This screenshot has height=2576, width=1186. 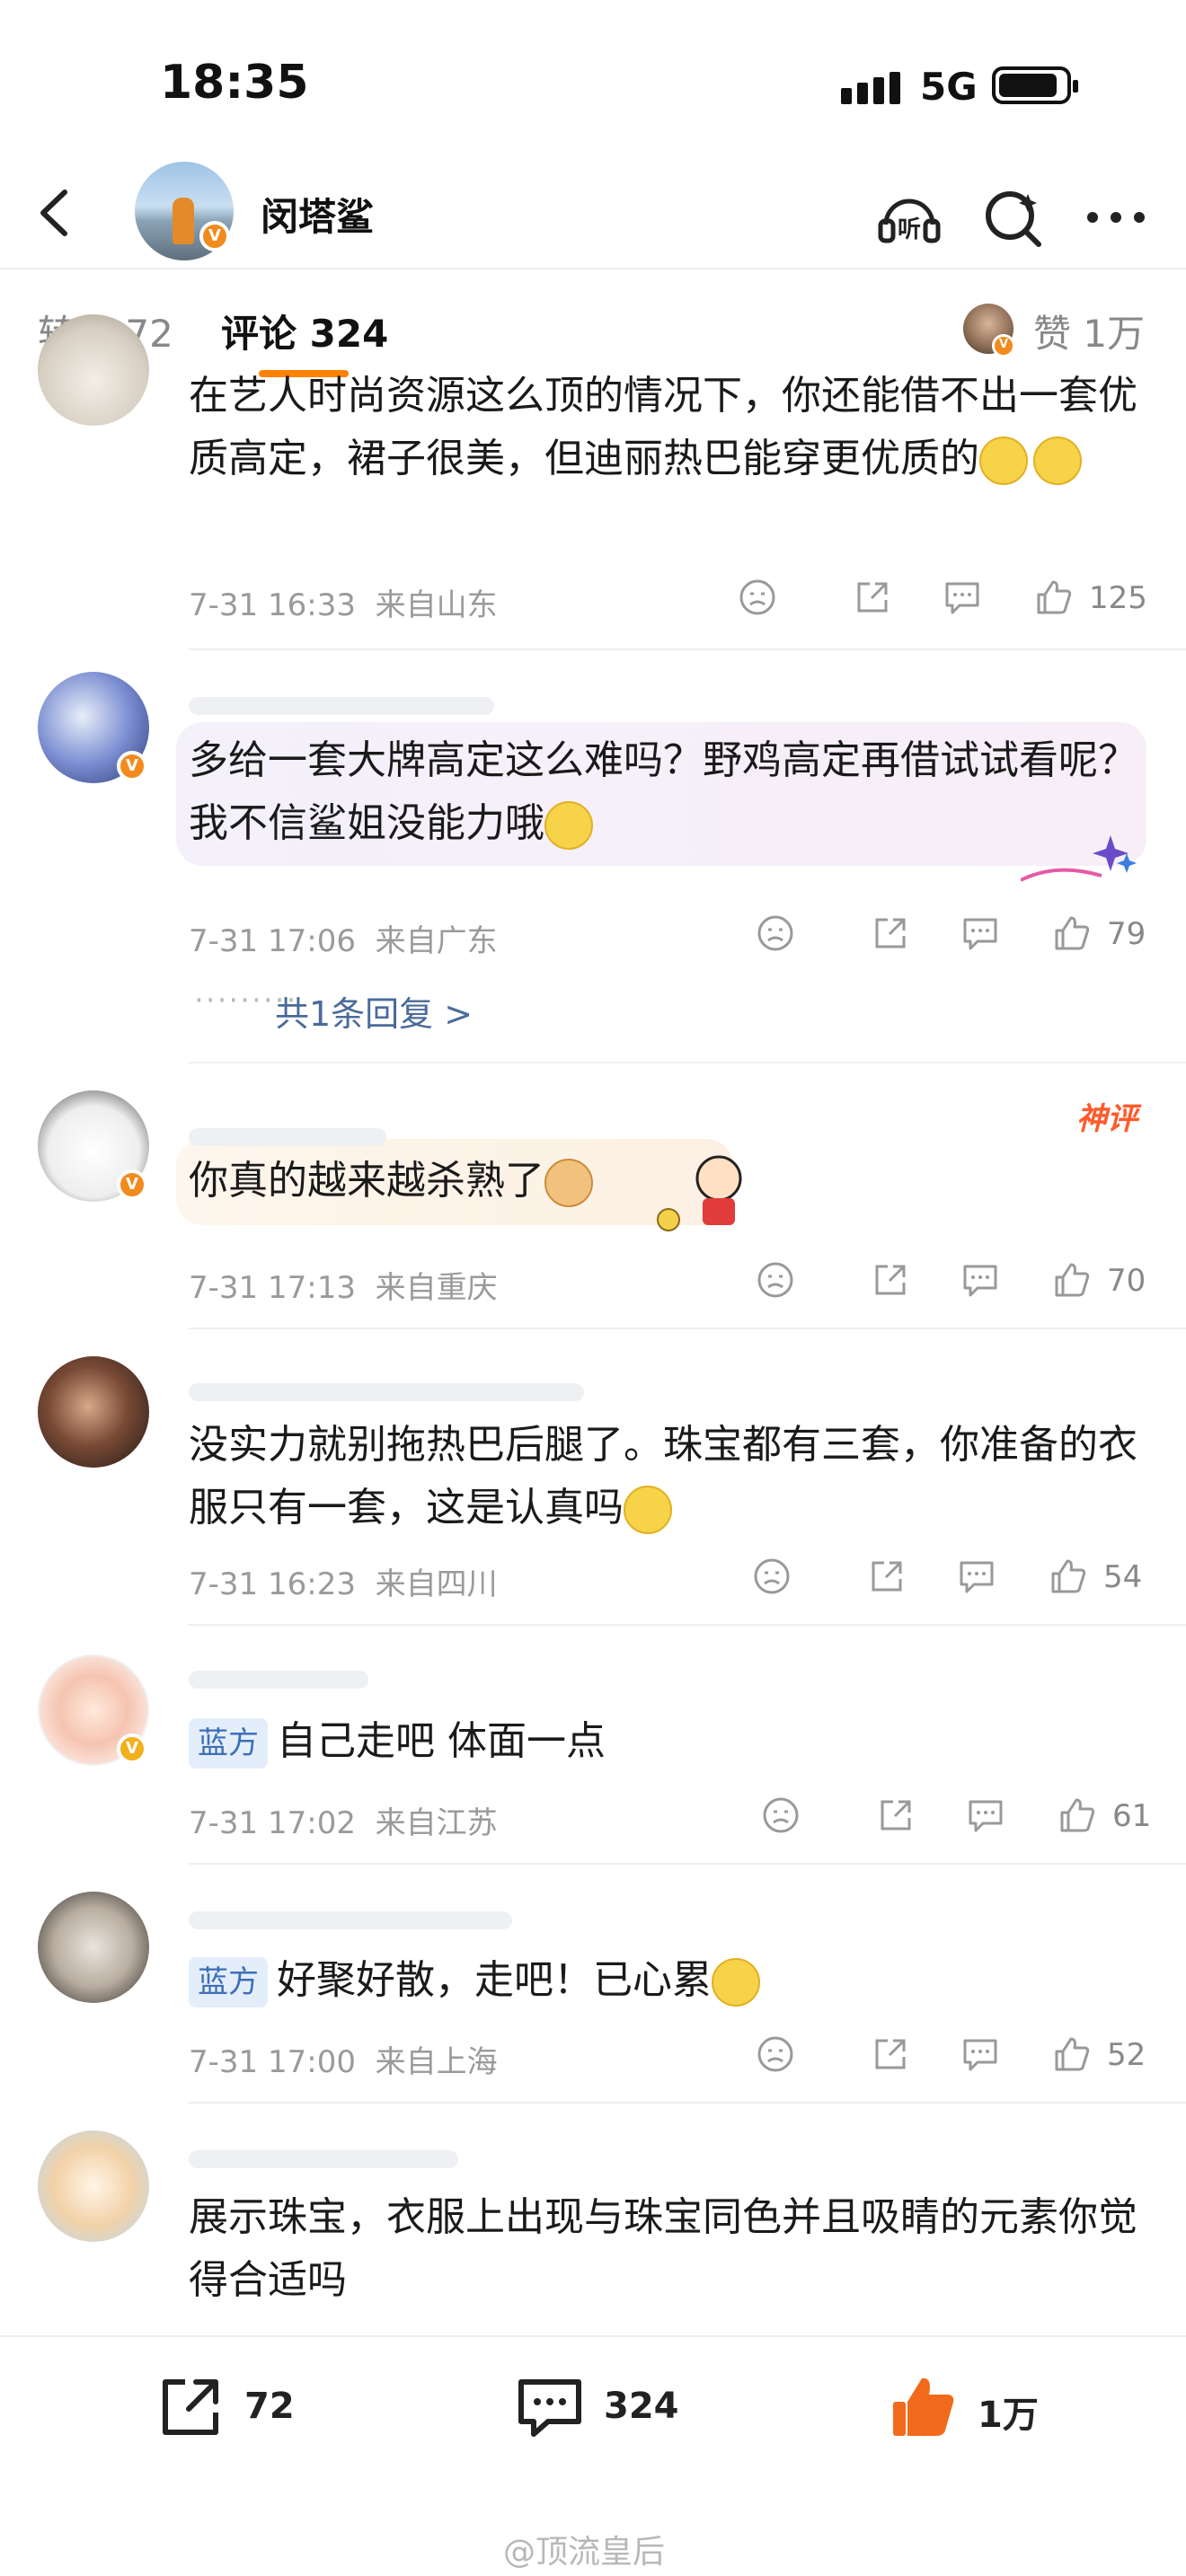 I want to click on comment-actions: 54, so click(x=950, y=1578).